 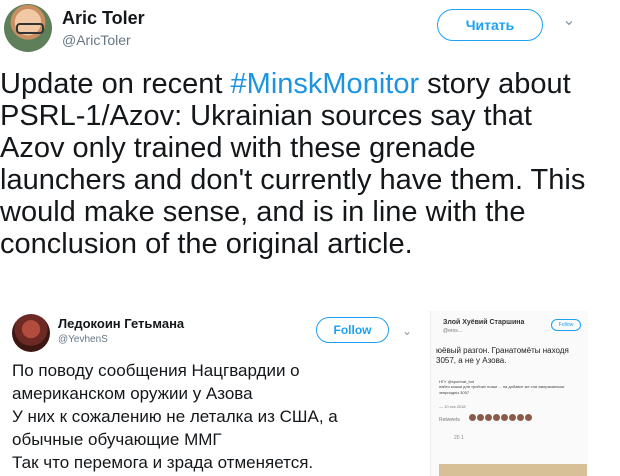 I want to click on embedded-chevron-down-icon: ⌄, so click(x=407, y=331).